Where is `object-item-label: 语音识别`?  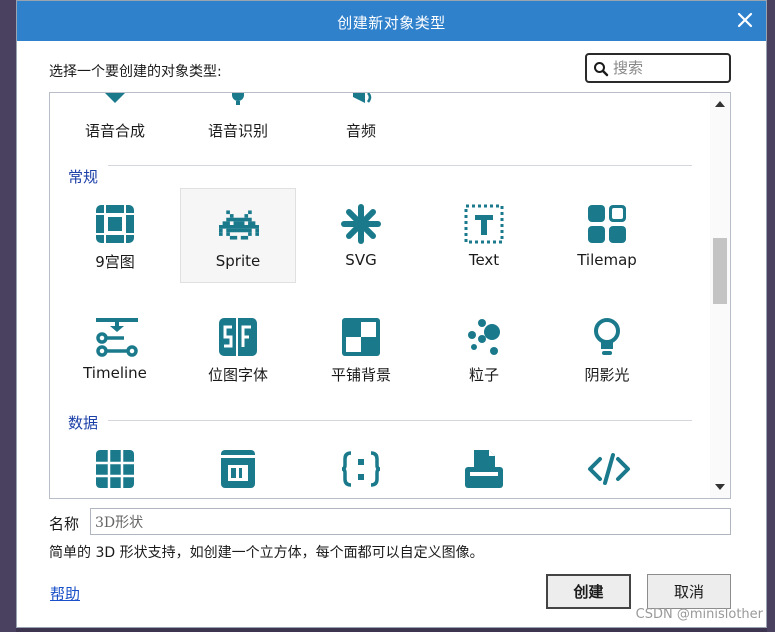
object-item-label: 语音识别 is located at coordinates (237, 131).